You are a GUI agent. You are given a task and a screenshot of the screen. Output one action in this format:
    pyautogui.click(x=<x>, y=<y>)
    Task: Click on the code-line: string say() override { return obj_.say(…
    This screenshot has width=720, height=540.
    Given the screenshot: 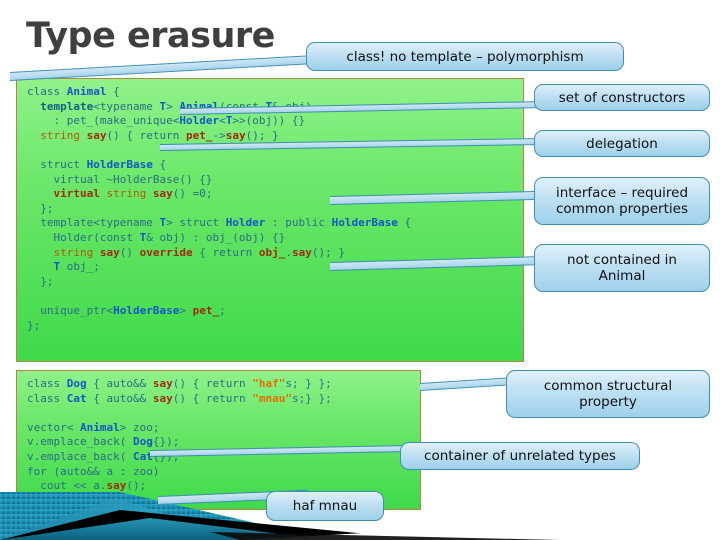 What is the action you would take?
    pyautogui.click(x=186, y=252)
    